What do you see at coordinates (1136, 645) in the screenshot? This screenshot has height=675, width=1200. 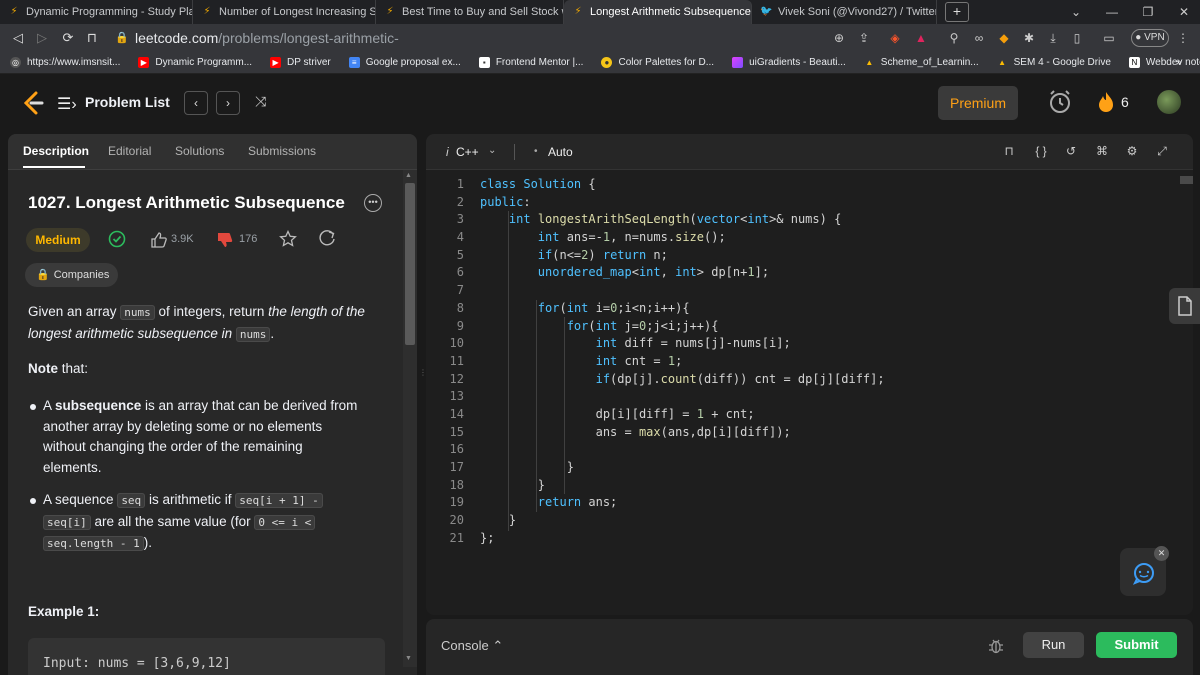 I see `submit-button: Submit` at bounding box center [1136, 645].